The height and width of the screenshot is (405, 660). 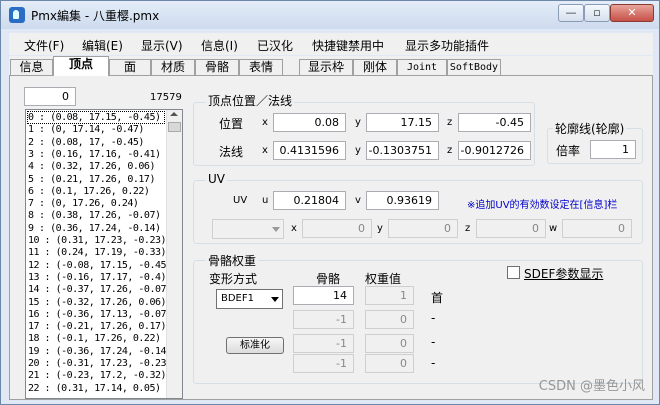 What do you see at coordinates (437, 298) in the screenshot?
I see `first-bone-label: 首` at bounding box center [437, 298].